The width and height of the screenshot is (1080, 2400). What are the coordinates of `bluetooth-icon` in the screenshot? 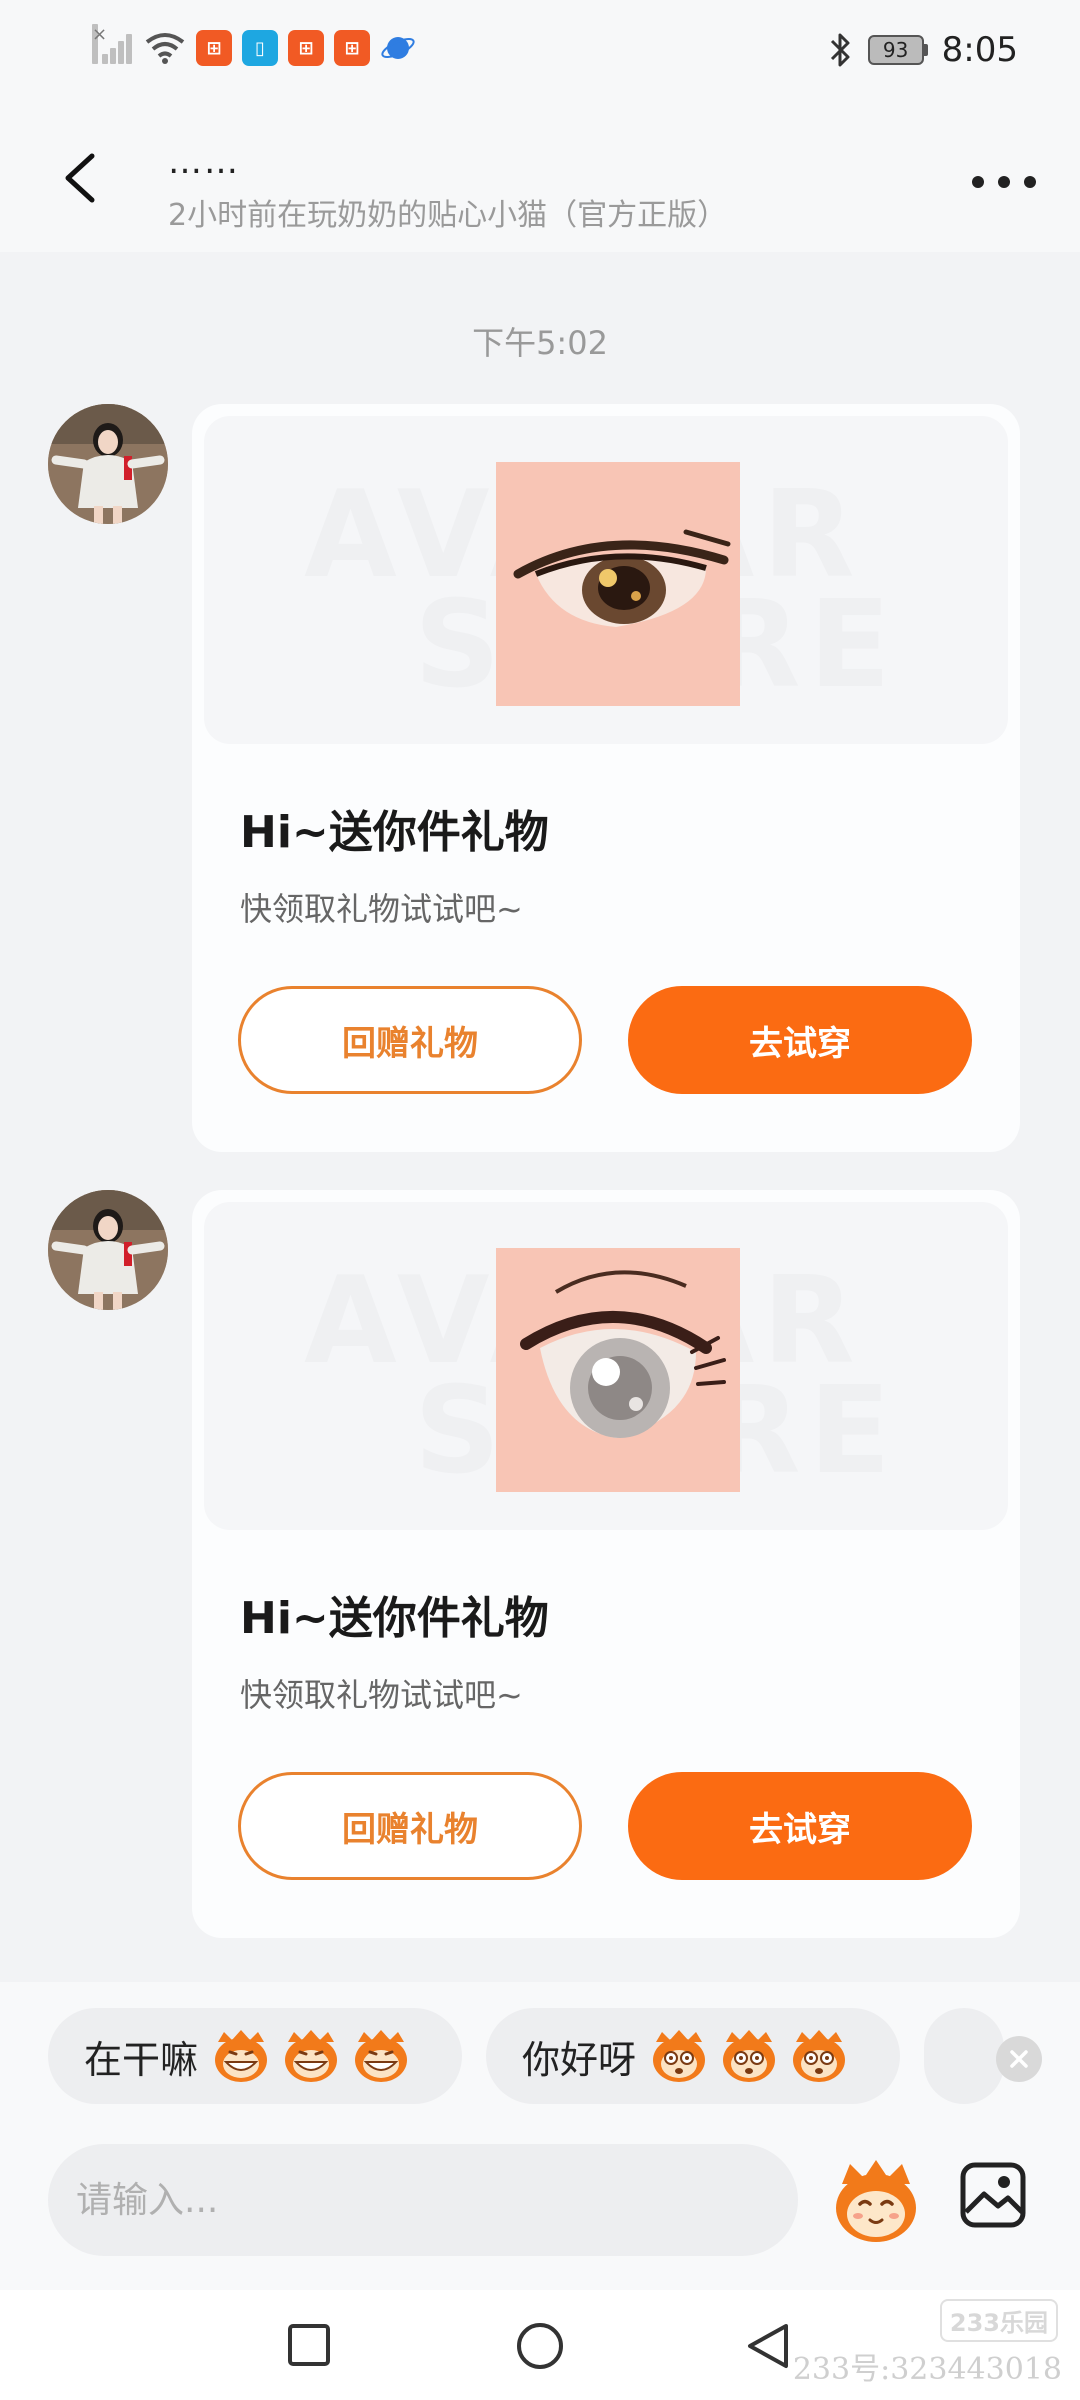 It's located at (840, 50).